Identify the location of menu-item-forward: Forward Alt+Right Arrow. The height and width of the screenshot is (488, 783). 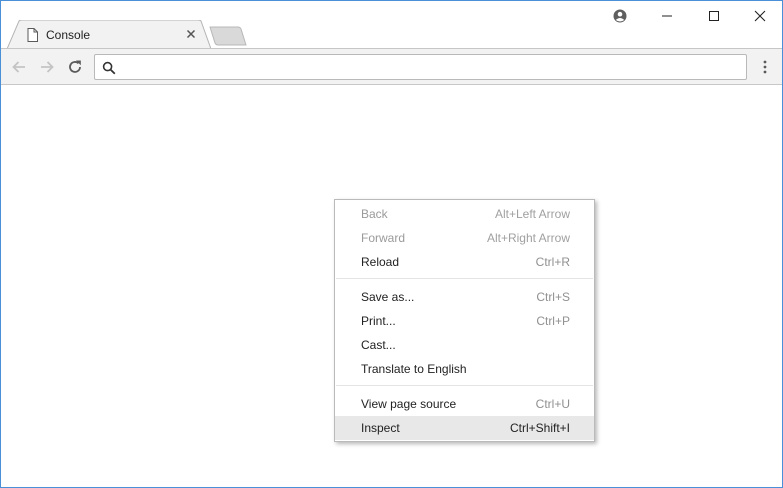
(464, 238).